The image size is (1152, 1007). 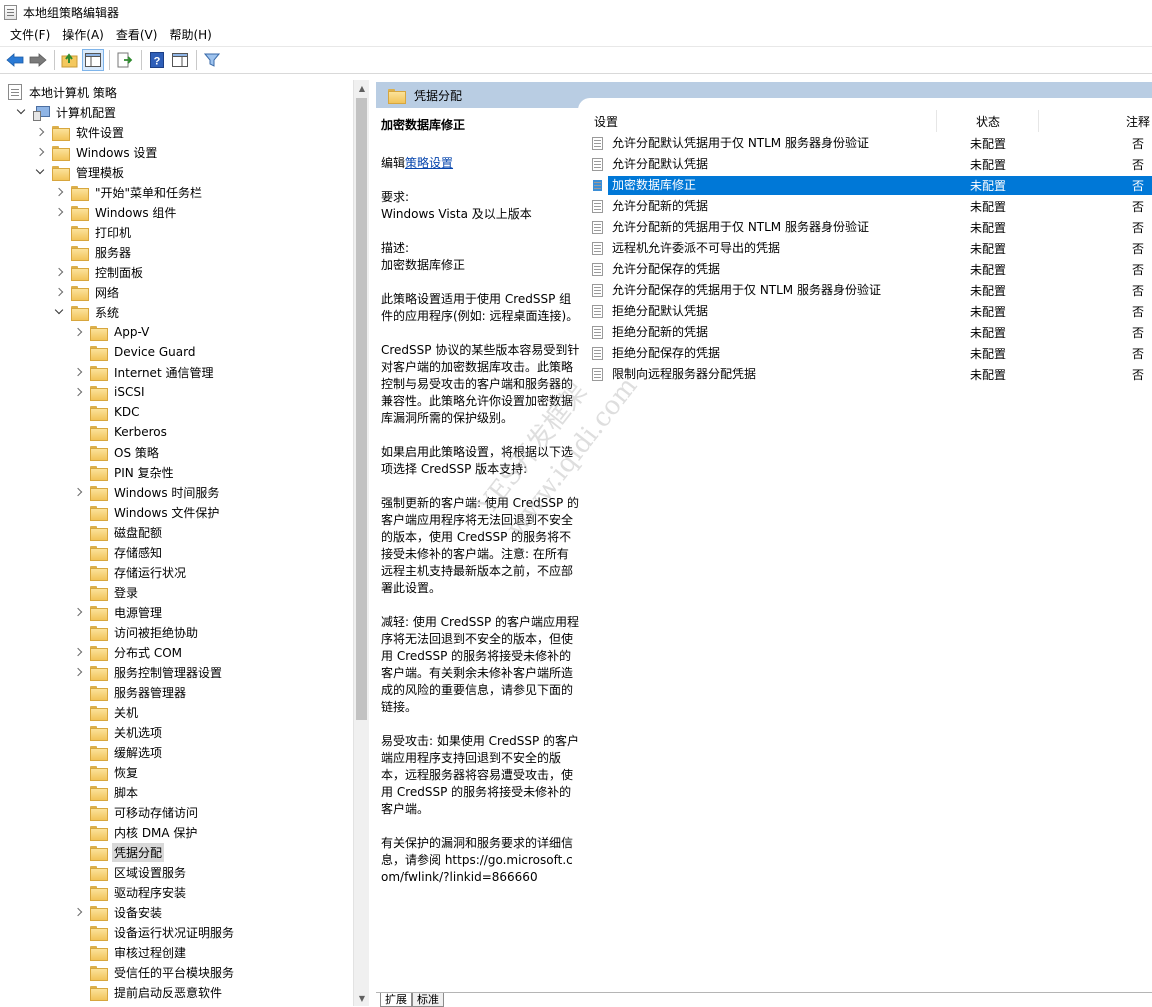 What do you see at coordinates (136, 832) in the screenshot?
I see `tree-item: 内核 DMA 保护` at bounding box center [136, 832].